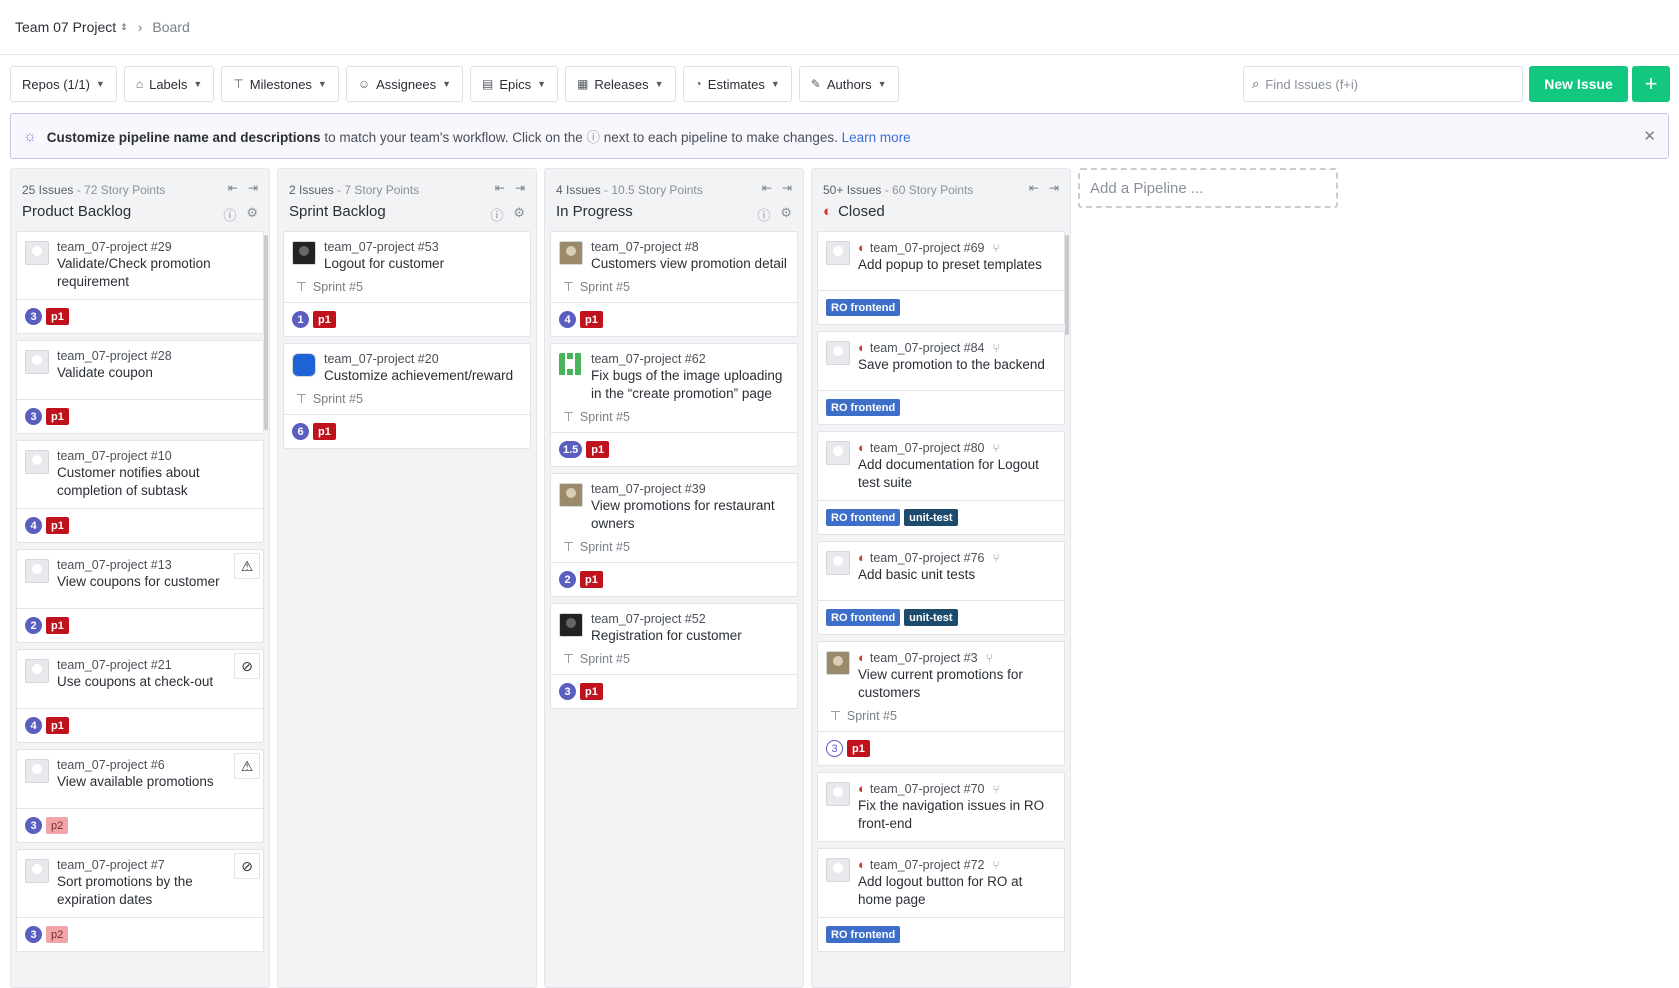 This screenshot has height=988, width=1679. Describe the element at coordinates (156, 273) in the screenshot. I see `issue-title: Validate/Check promotion requirement` at that location.